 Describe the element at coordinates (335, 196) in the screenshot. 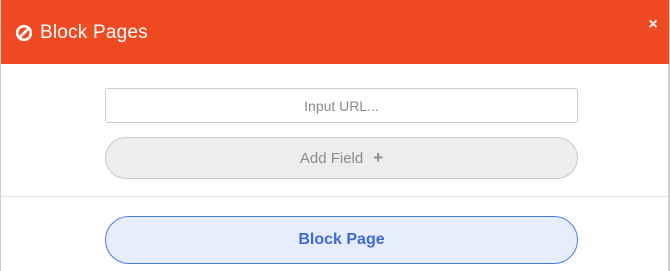

I see `divider` at that location.